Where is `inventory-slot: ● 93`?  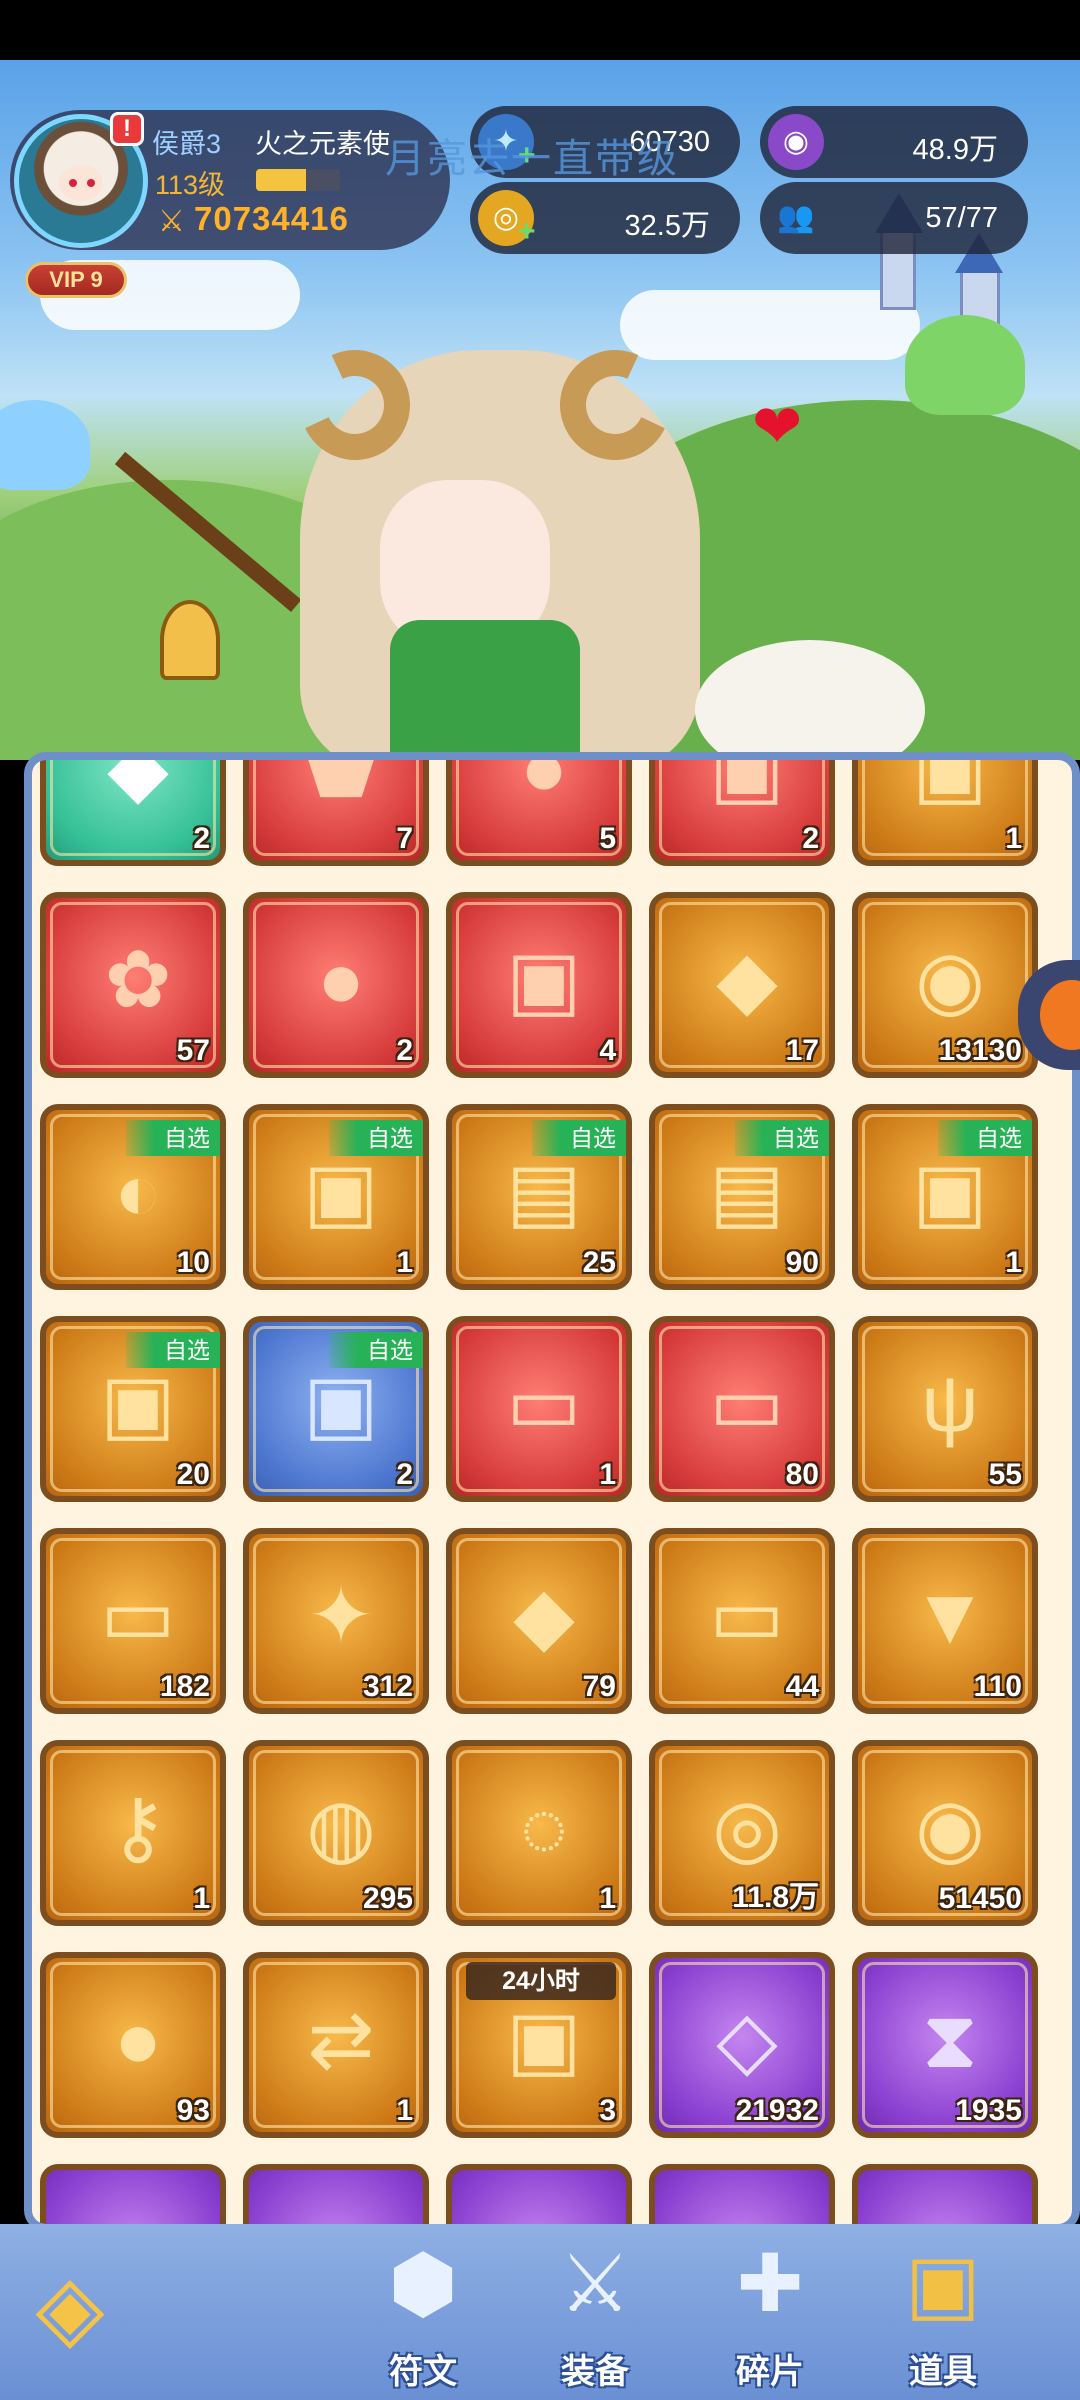
inventory-slot: ● 93 is located at coordinates (133, 2045).